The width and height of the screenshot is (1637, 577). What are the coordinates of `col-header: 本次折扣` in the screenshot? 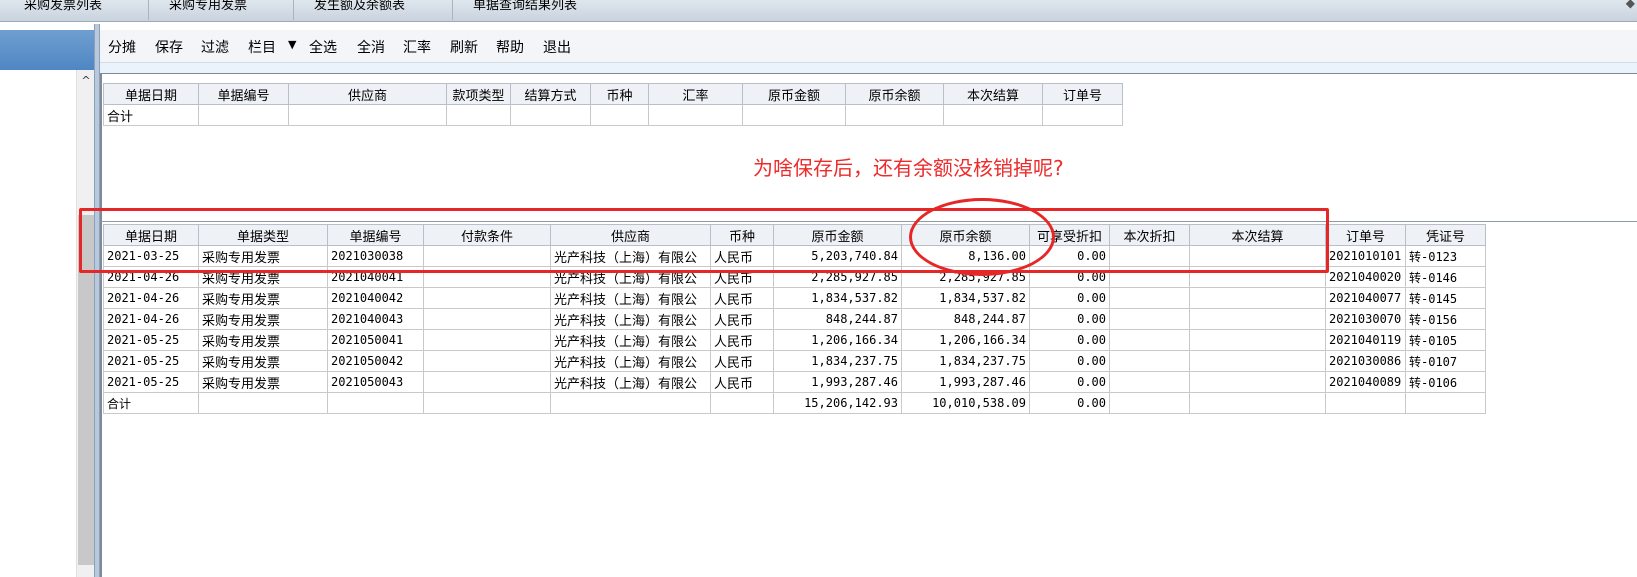 It's located at (1149, 235).